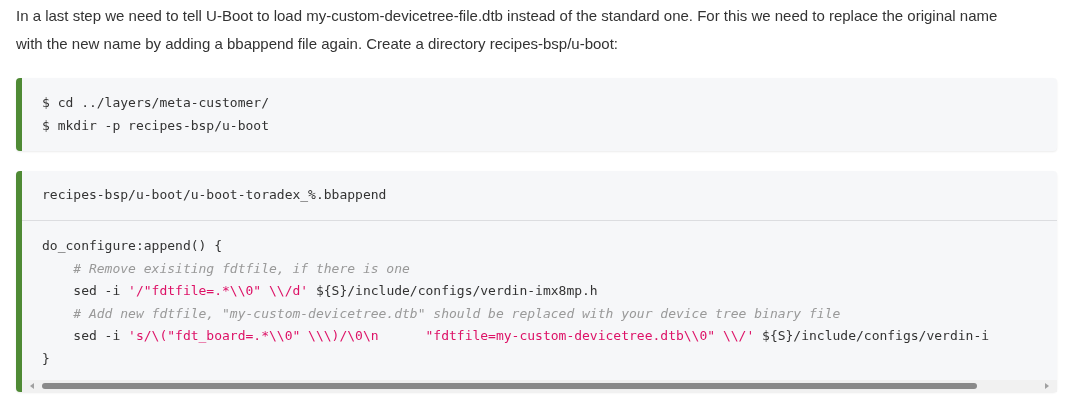  What do you see at coordinates (132, 246) in the screenshot?
I see `code-line: do_configure:append() {` at bounding box center [132, 246].